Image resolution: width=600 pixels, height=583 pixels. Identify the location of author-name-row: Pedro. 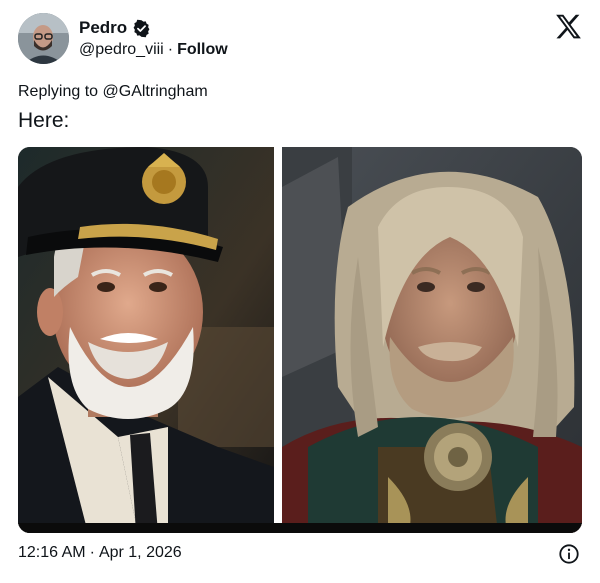
(115, 28).